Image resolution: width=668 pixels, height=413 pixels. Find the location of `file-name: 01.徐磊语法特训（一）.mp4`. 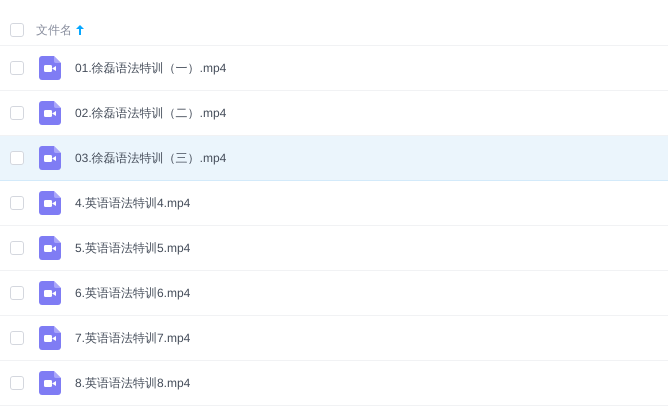

file-name: 01.徐磊语法特训（一）.mp4 is located at coordinates (150, 68).